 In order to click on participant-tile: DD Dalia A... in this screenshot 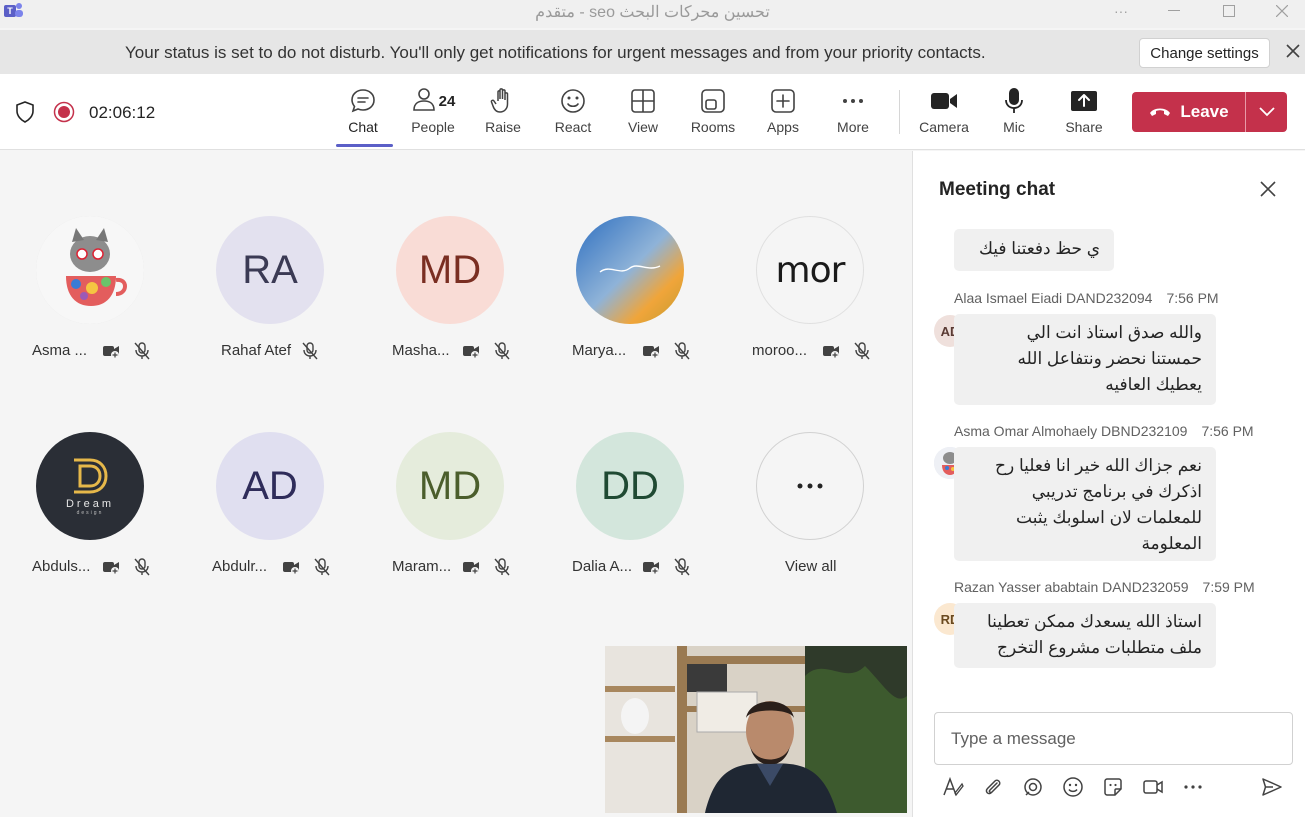, I will do `click(636, 522)`.